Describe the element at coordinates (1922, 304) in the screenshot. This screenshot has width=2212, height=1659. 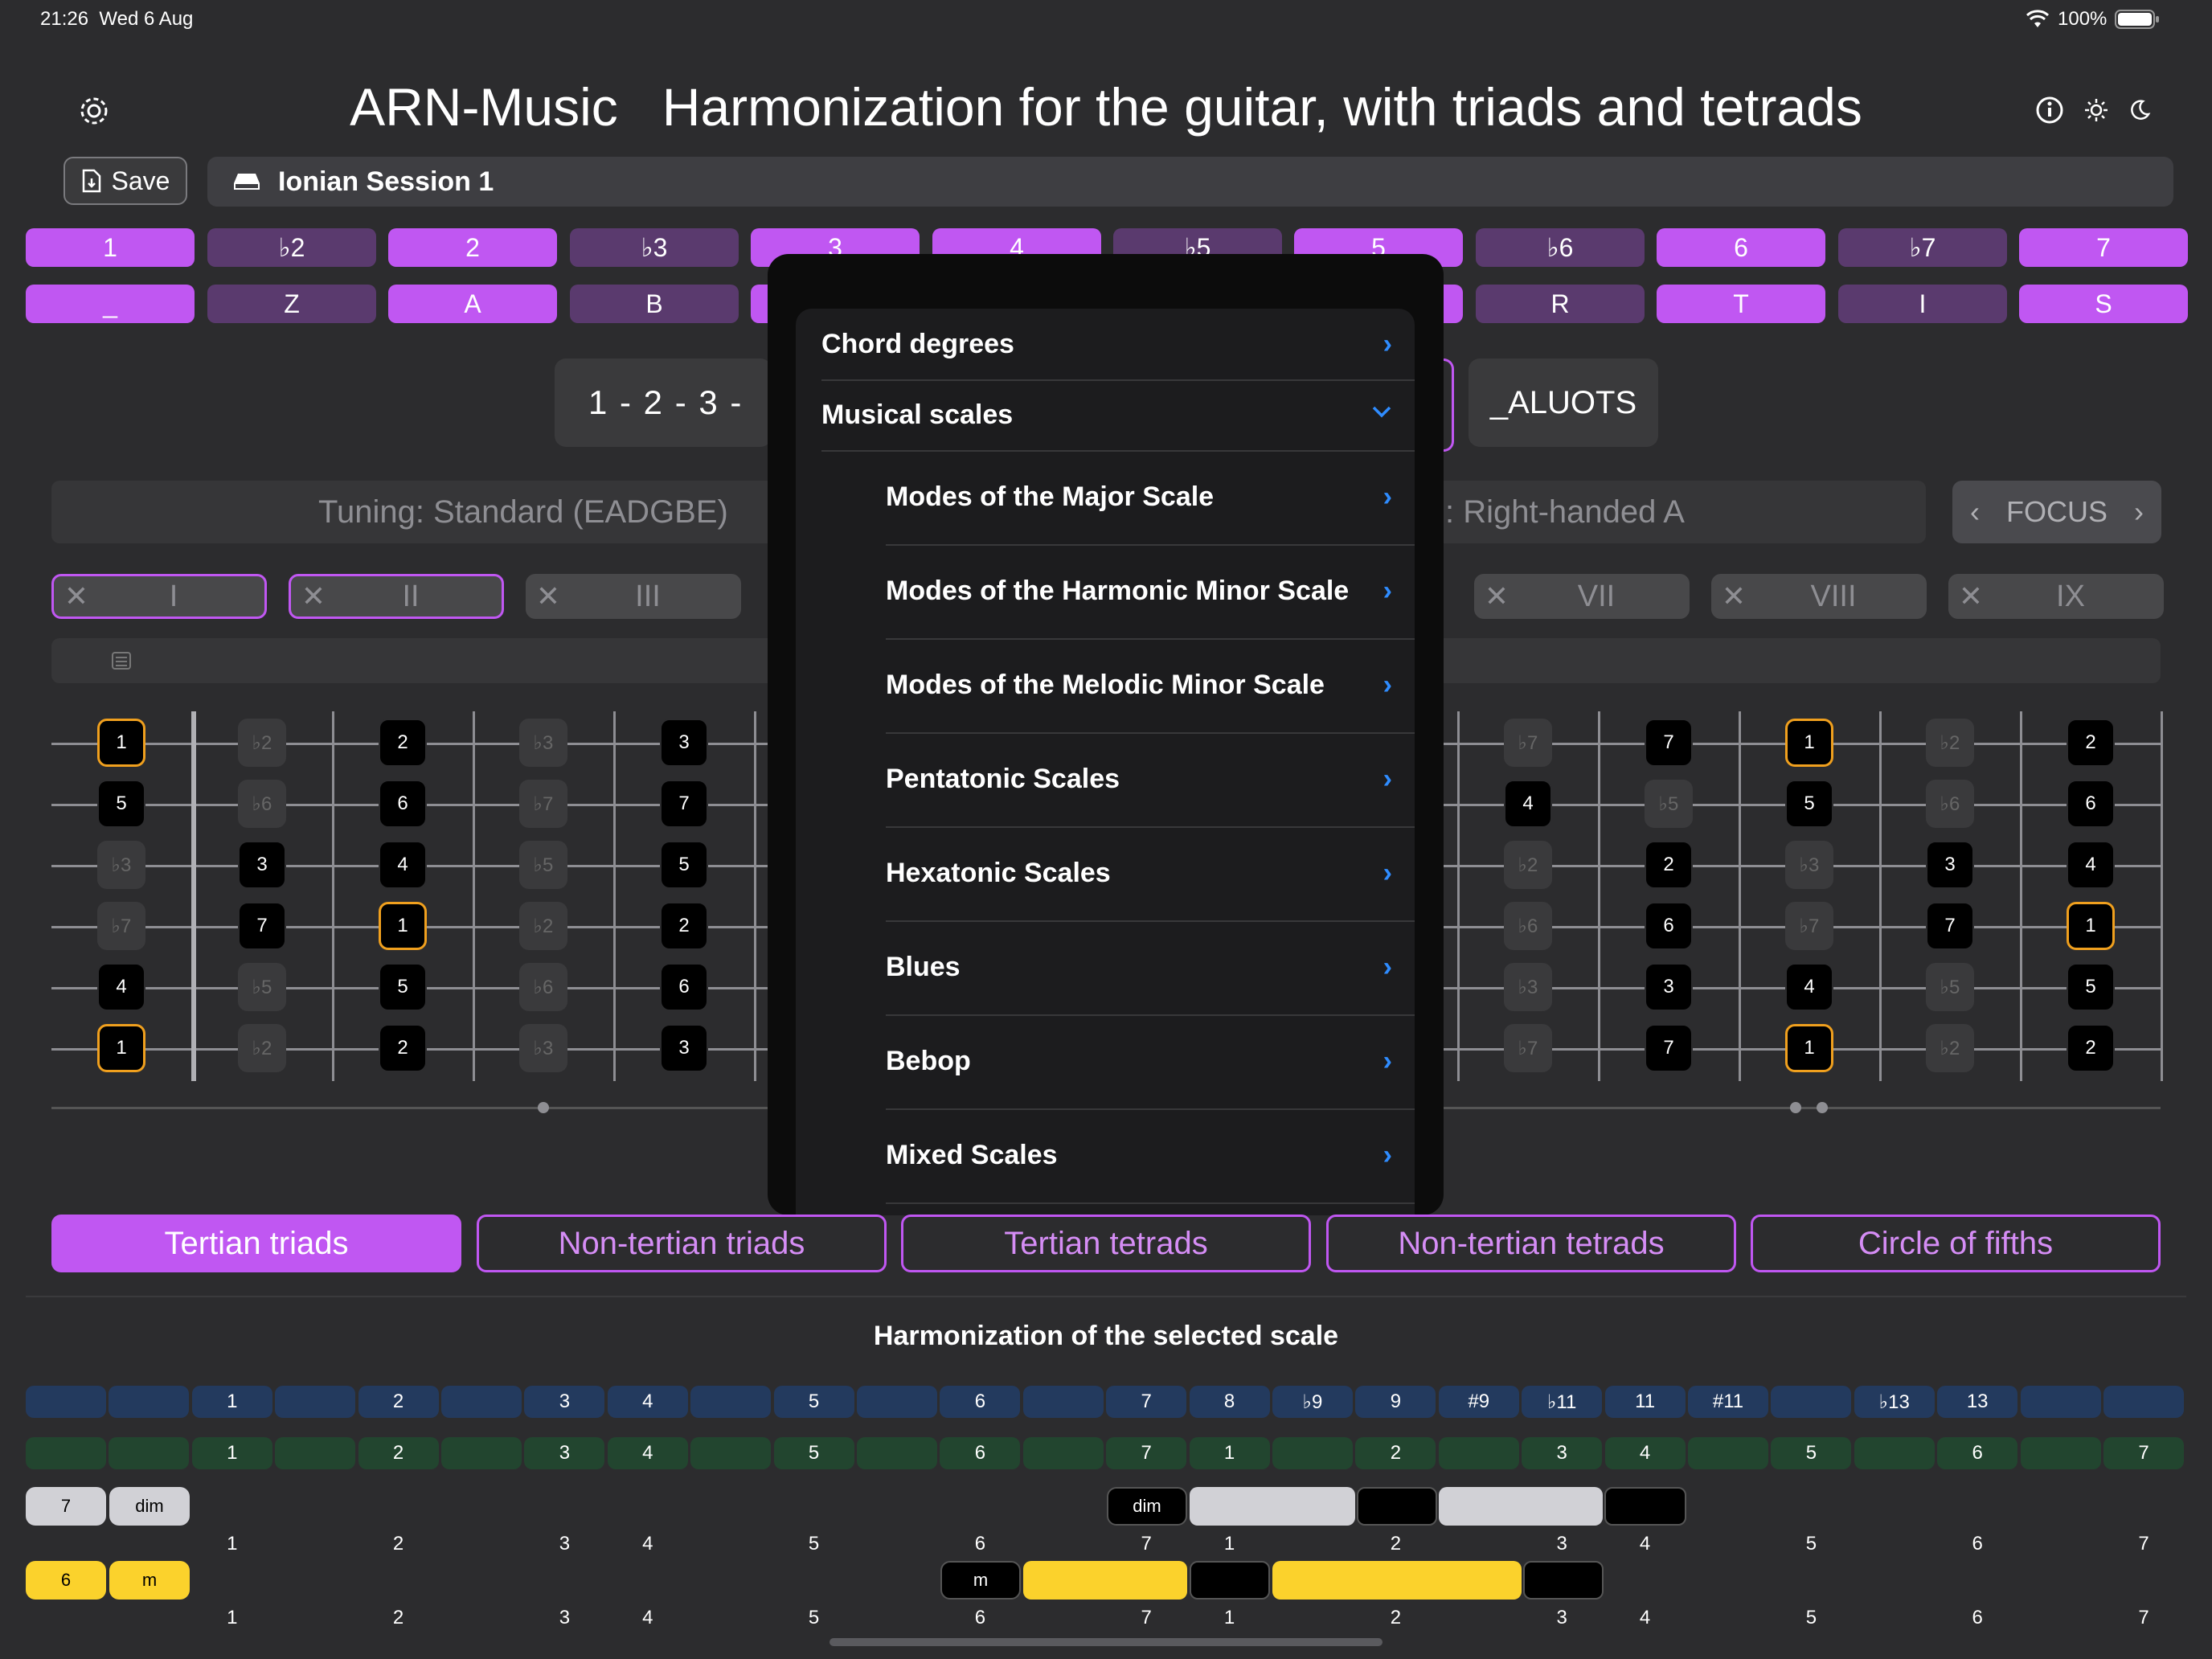
I see `letter-chip: I` at that location.